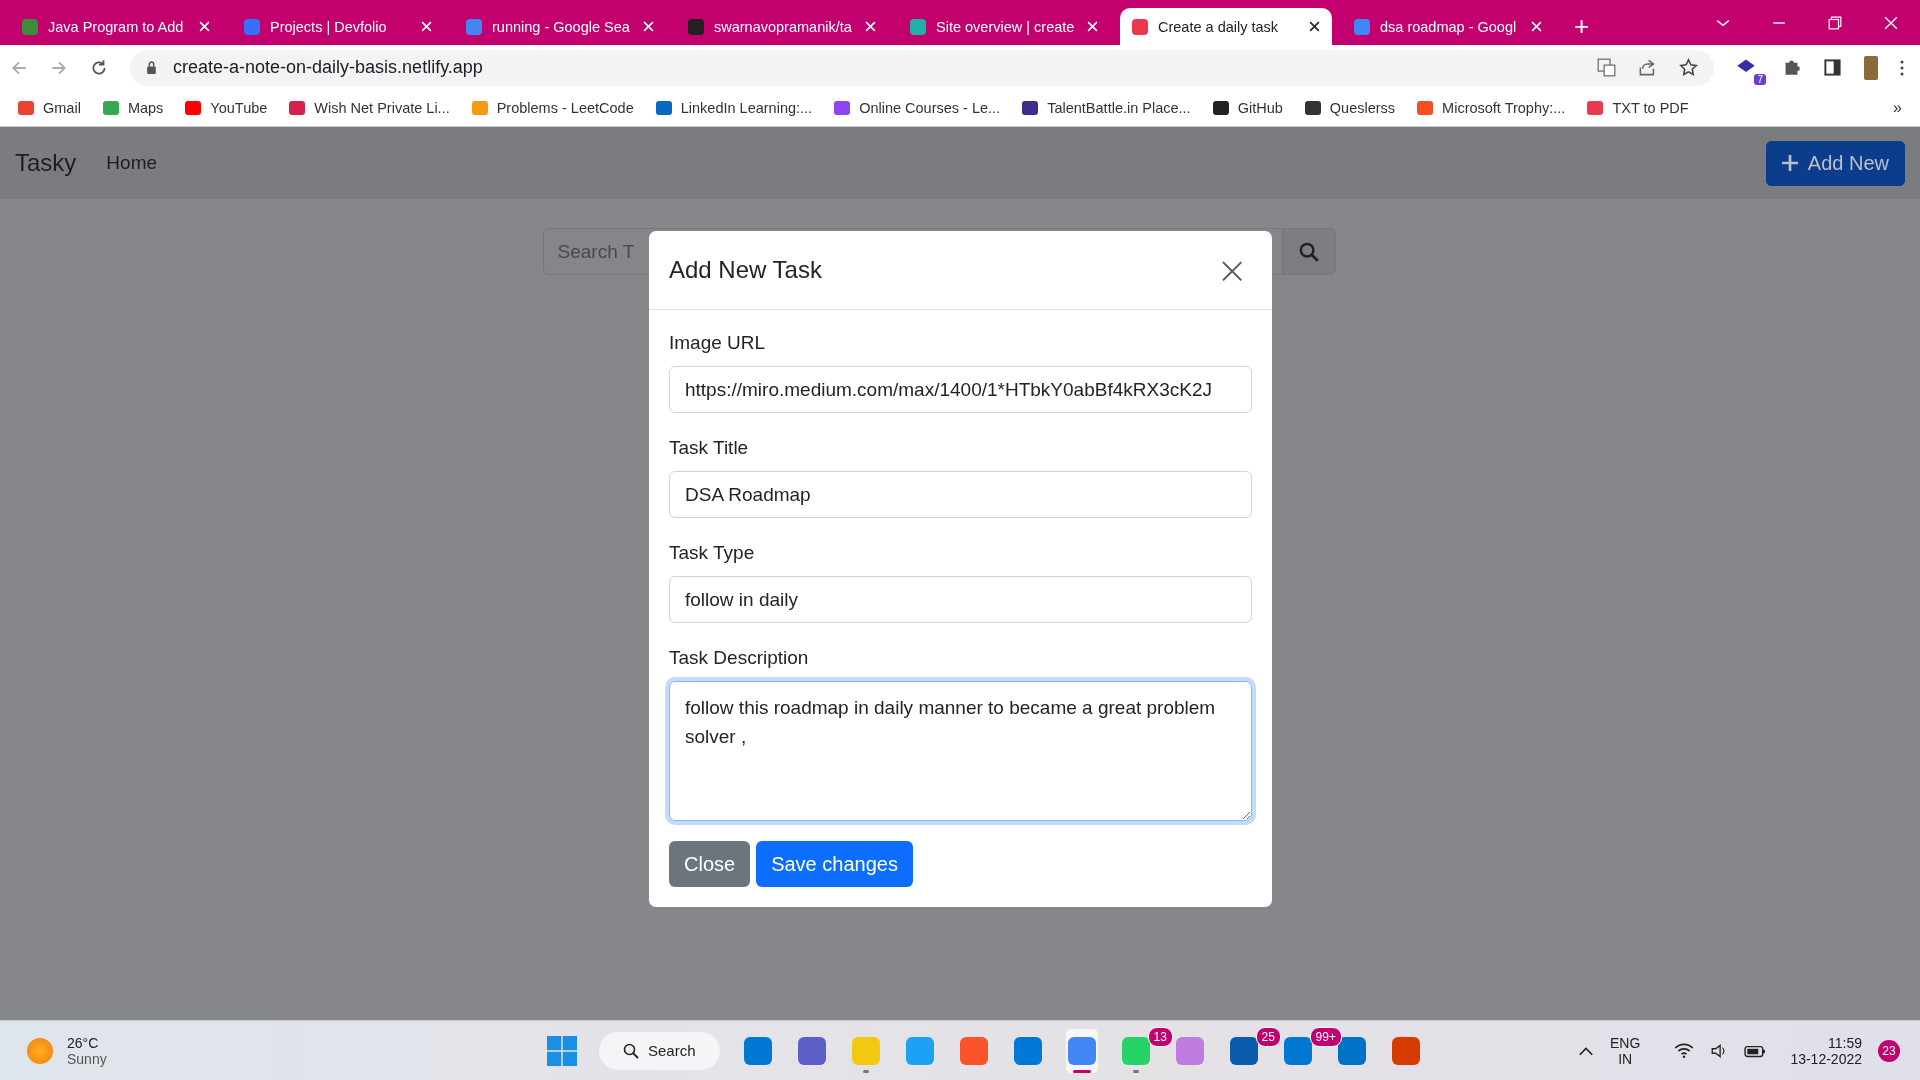 The width and height of the screenshot is (1920, 1080). What do you see at coordinates (1582, 26) in the screenshot?
I see `new-tab-button: +` at bounding box center [1582, 26].